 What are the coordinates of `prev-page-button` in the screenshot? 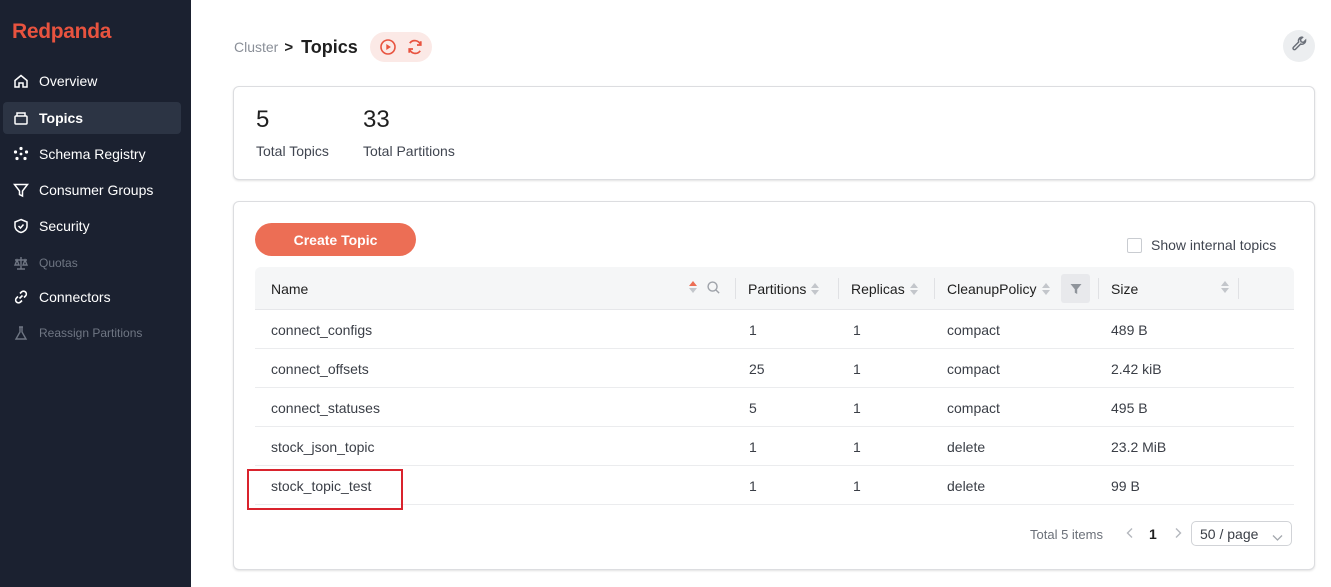 It's located at (1130, 534).